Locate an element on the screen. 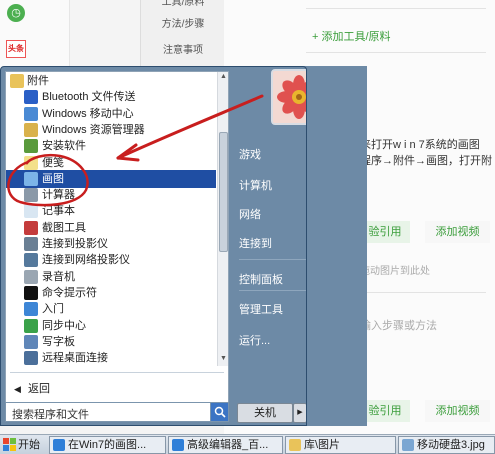 The width and height of the screenshot is (495, 454). explorer-icon is located at coordinates (31, 129).